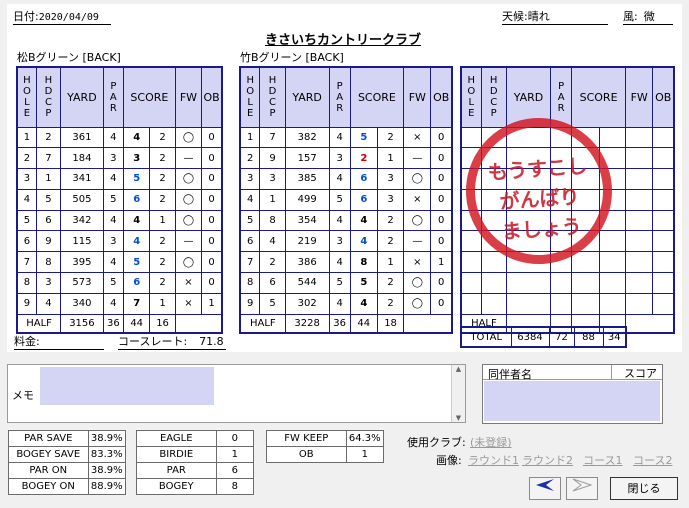 This screenshot has height=508, width=689. I want to click on yard-cell: 354, so click(307, 220).